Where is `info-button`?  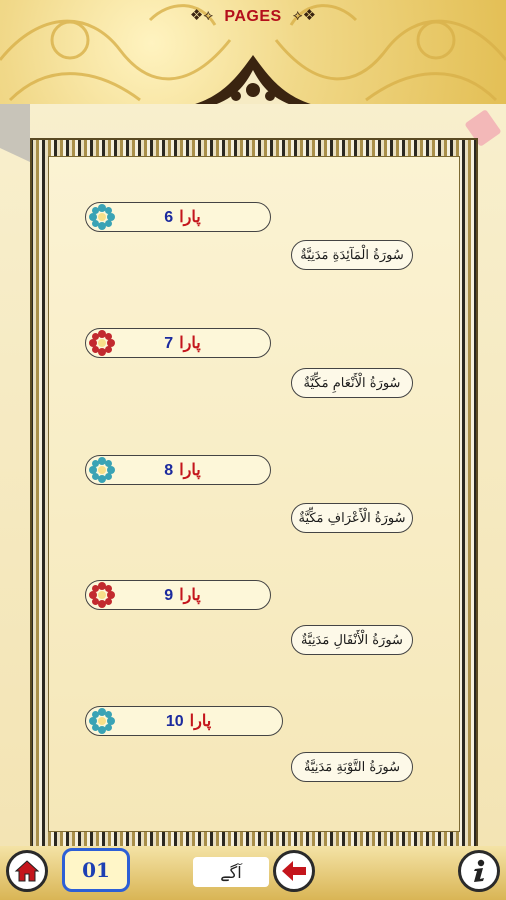
info-button is located at coordinates (479, 871).